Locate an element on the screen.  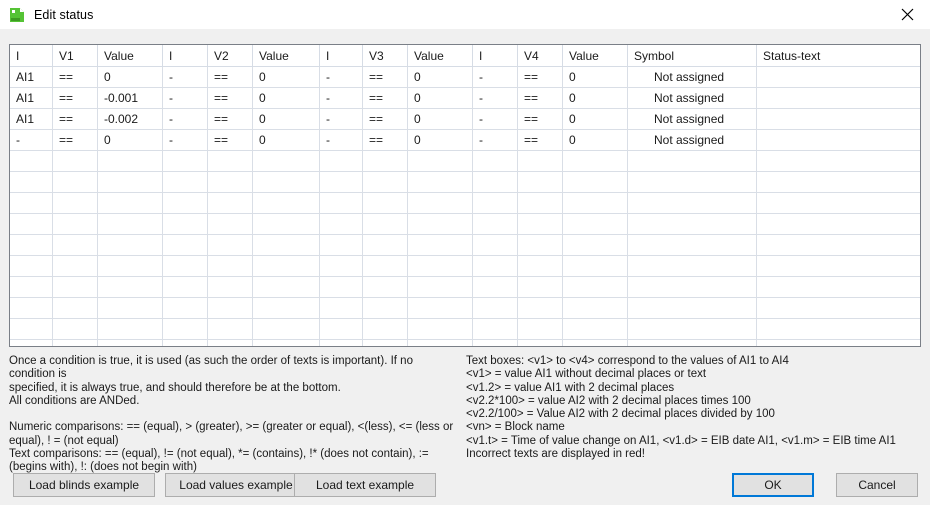
column-header-v4: V4 is located at coordinates (540, 56).